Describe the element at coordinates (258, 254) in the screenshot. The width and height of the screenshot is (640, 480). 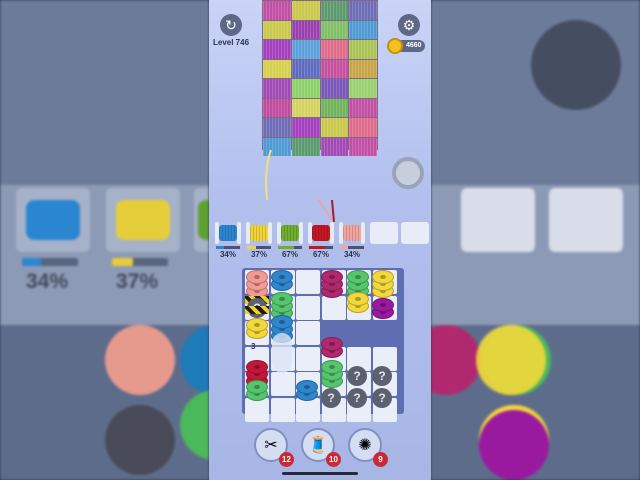
I see `spool-percent-label: 37%` at that location.